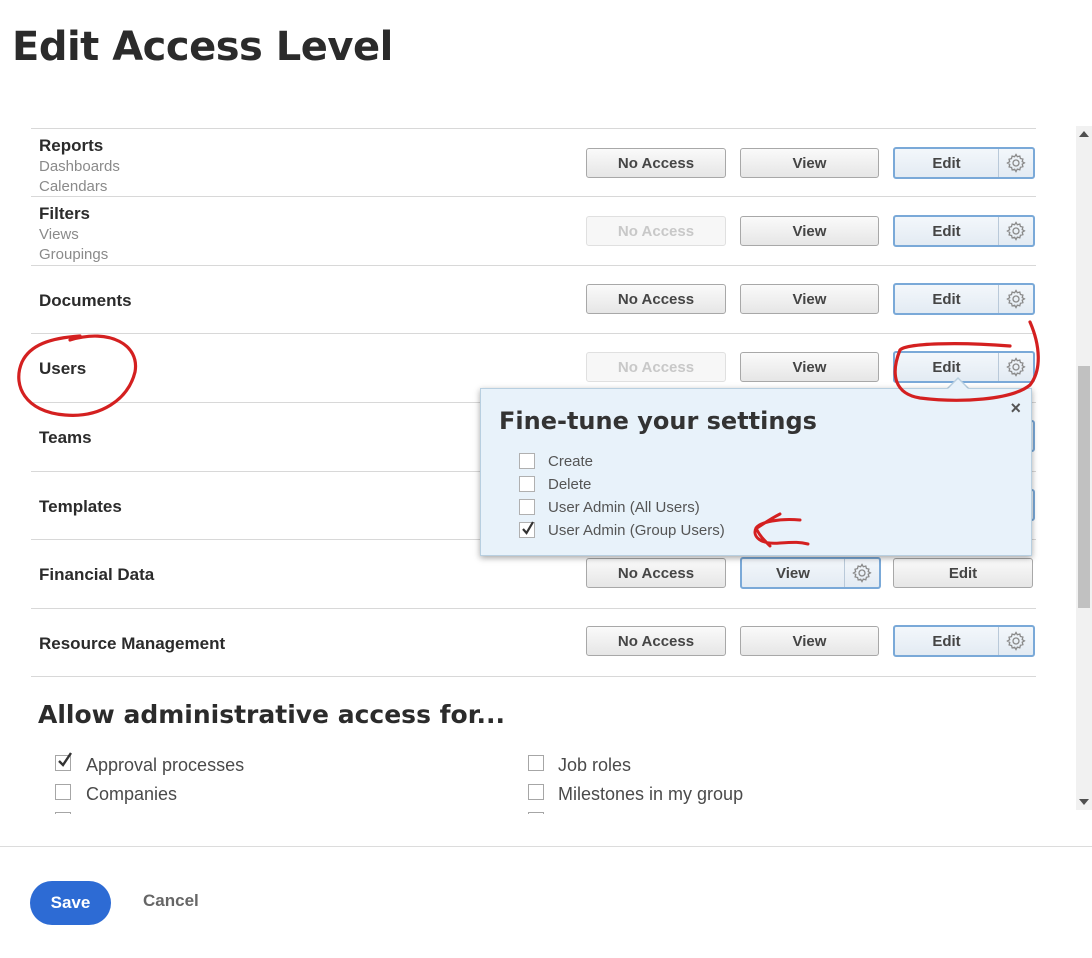 Image resolution: width=1092 pixels, height=958 pixels. I want to click on page-title: Edit Access Level, so click(202, 47).